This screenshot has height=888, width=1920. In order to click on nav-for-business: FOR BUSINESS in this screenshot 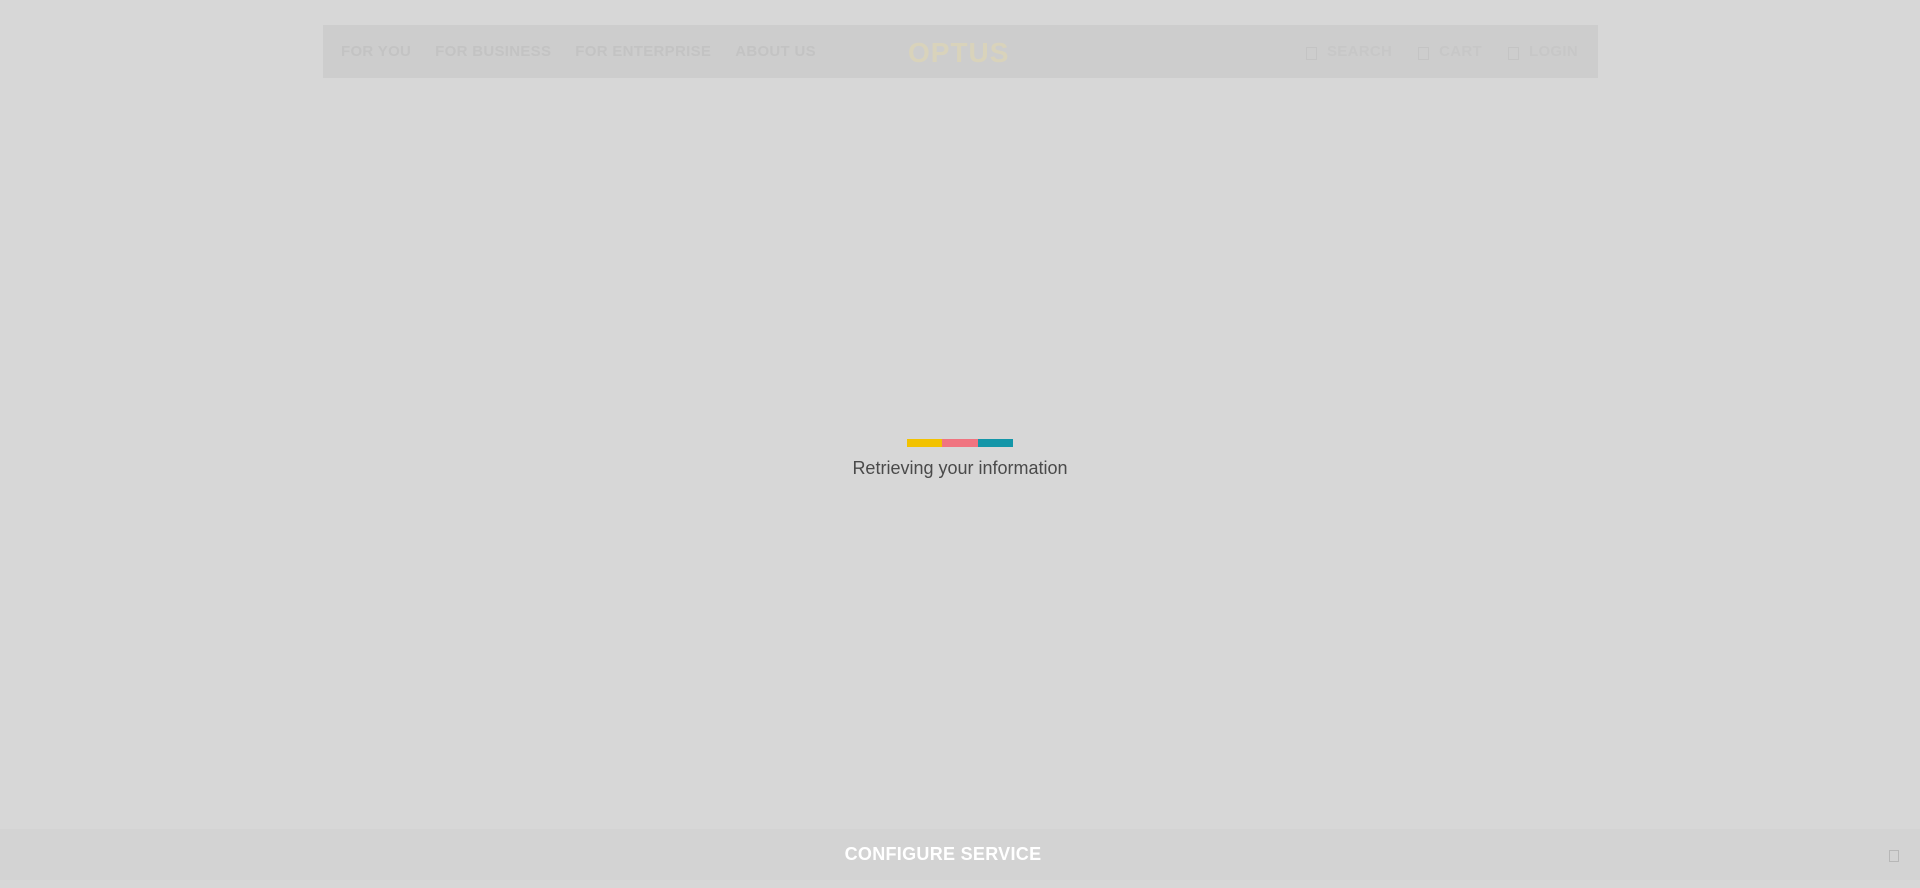, I will do `click(493, 51)`.